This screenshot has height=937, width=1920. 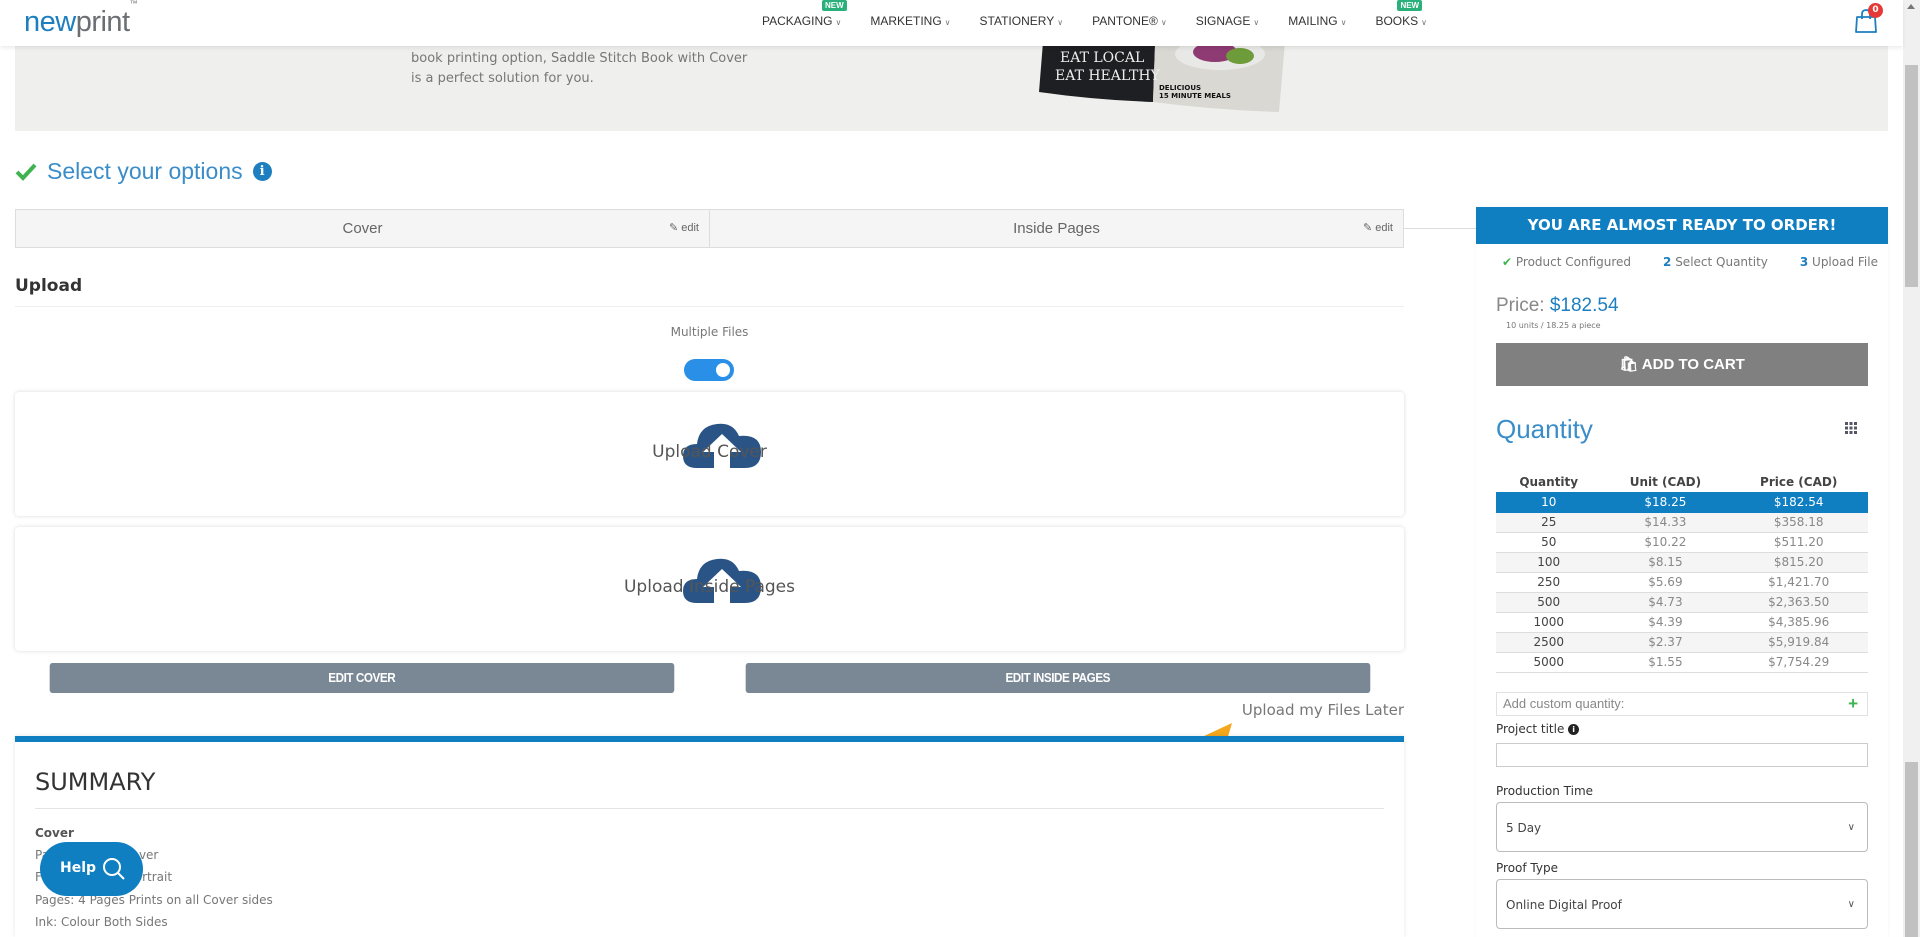 I want to click on total-price-cell: $7,754.29, so click(x=1798, y=662).